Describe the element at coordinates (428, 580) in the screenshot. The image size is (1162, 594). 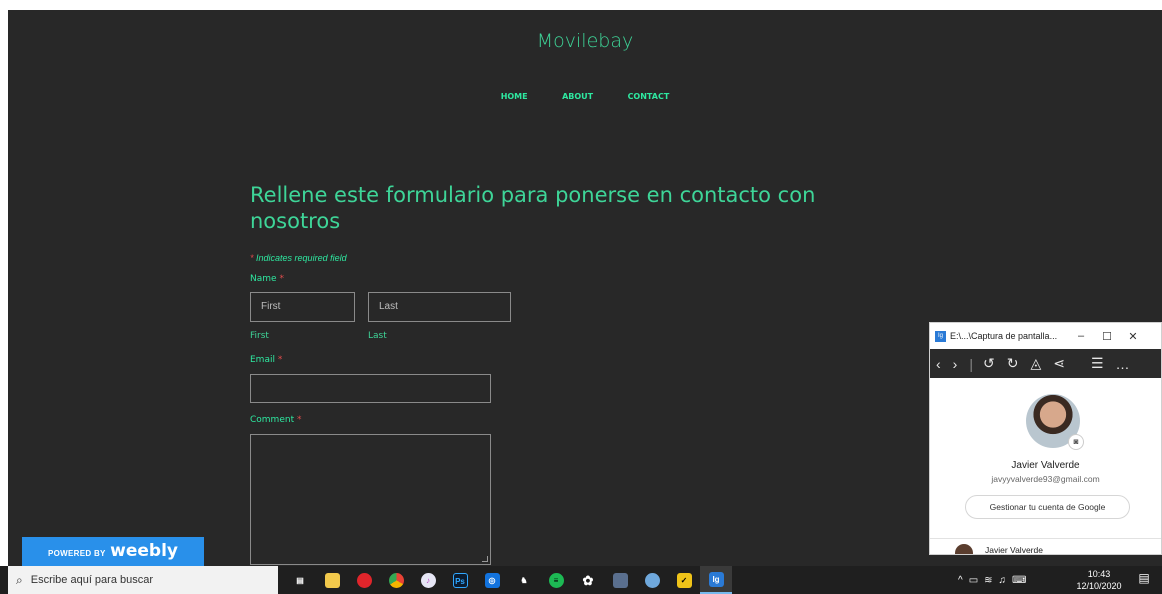
I see `itunes-icon: ♪` at that location.